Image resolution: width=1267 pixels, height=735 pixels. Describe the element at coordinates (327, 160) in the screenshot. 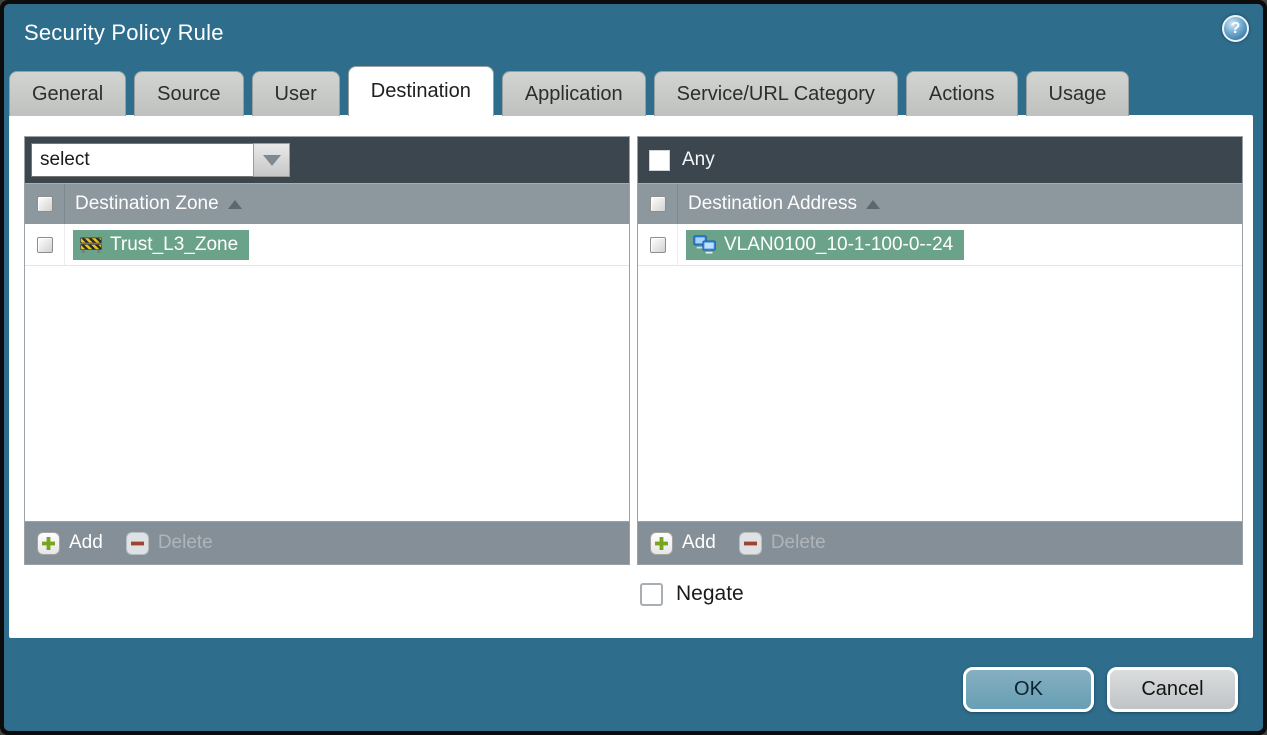

I see `zone-toolbar` at that location.